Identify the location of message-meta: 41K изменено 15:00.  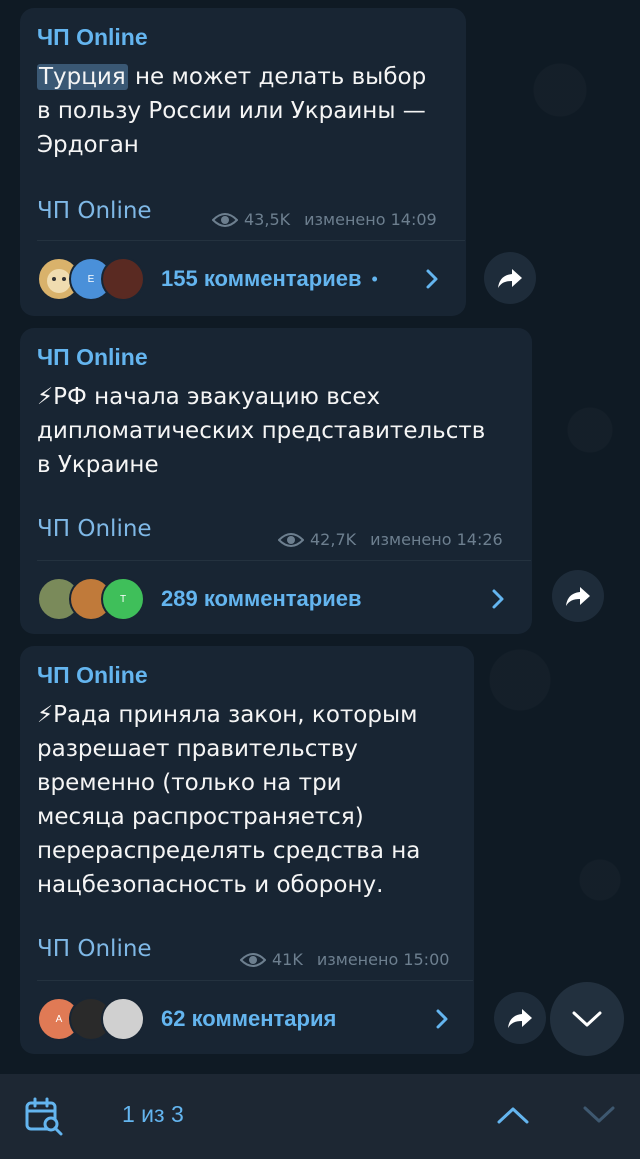
(344, 959).